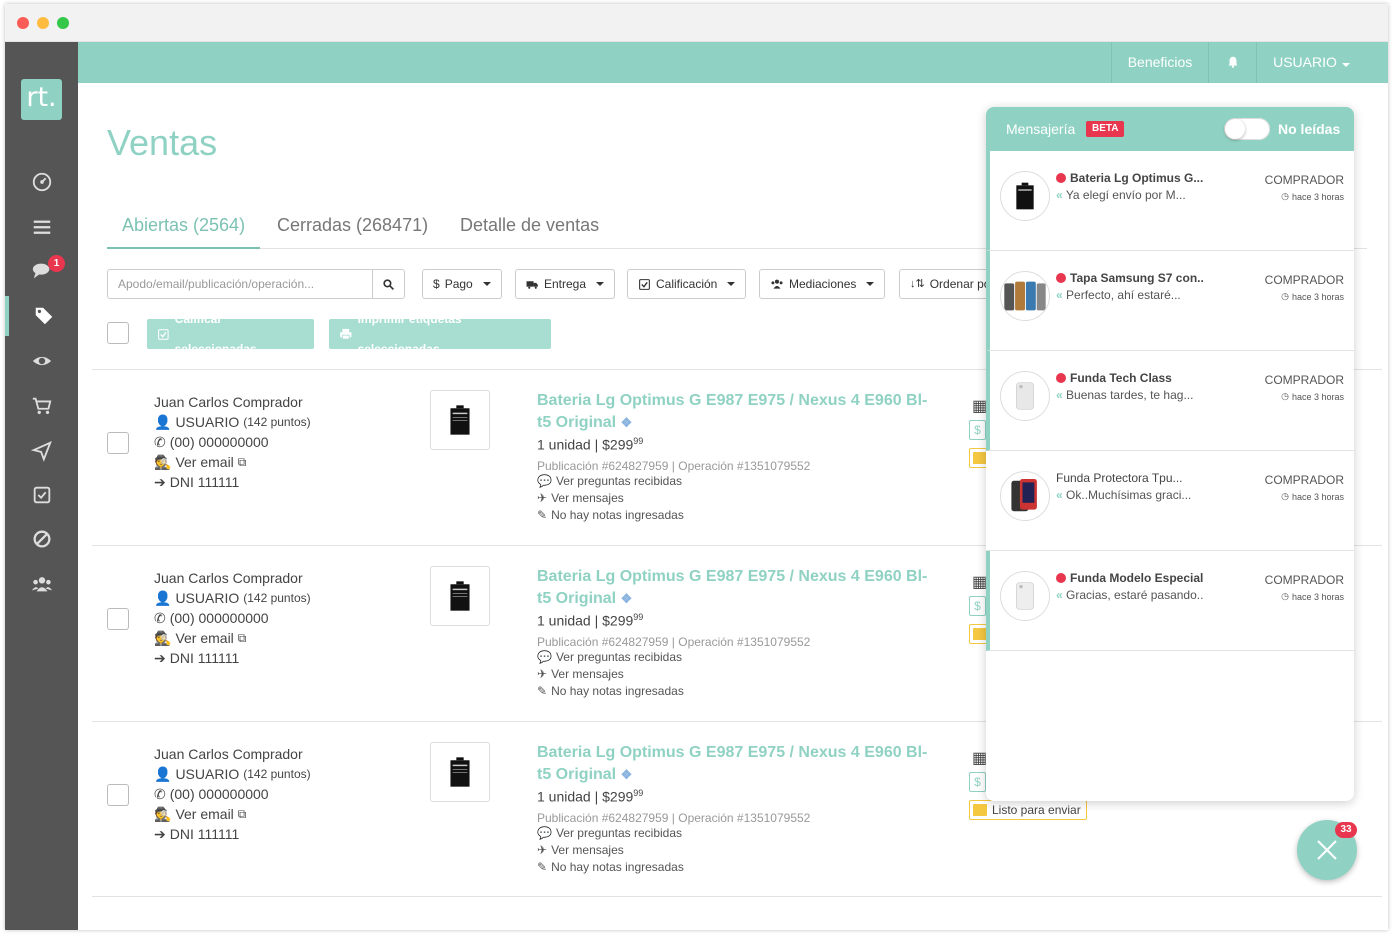 The height and width of the screenshot is (939, 1400). Describe the element at coordinates (638, 441) in the screenshot. I see `product-cents: 99` at that location.